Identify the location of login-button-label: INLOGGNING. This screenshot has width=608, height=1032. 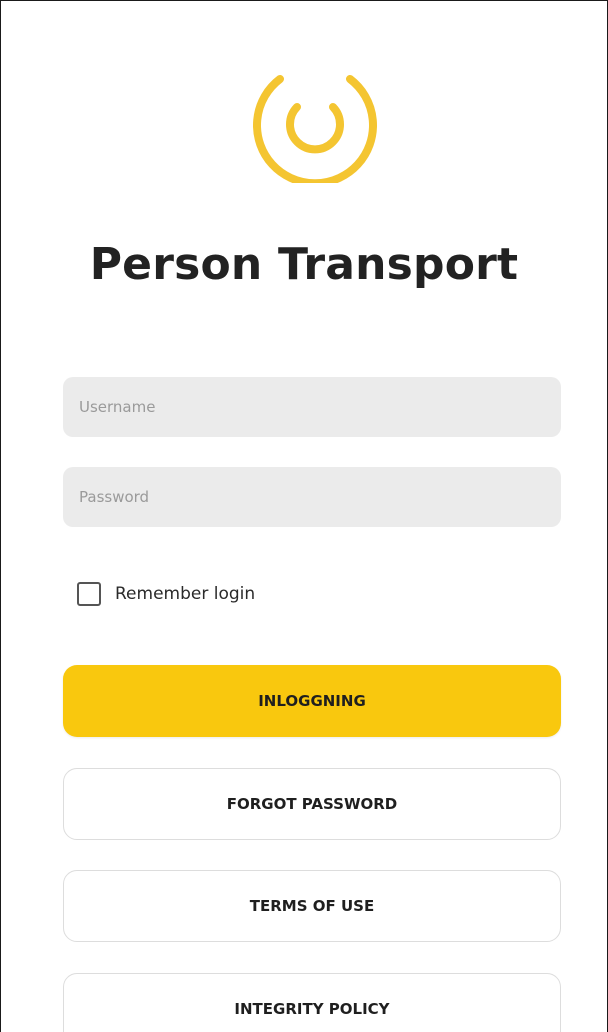
(312, 701).